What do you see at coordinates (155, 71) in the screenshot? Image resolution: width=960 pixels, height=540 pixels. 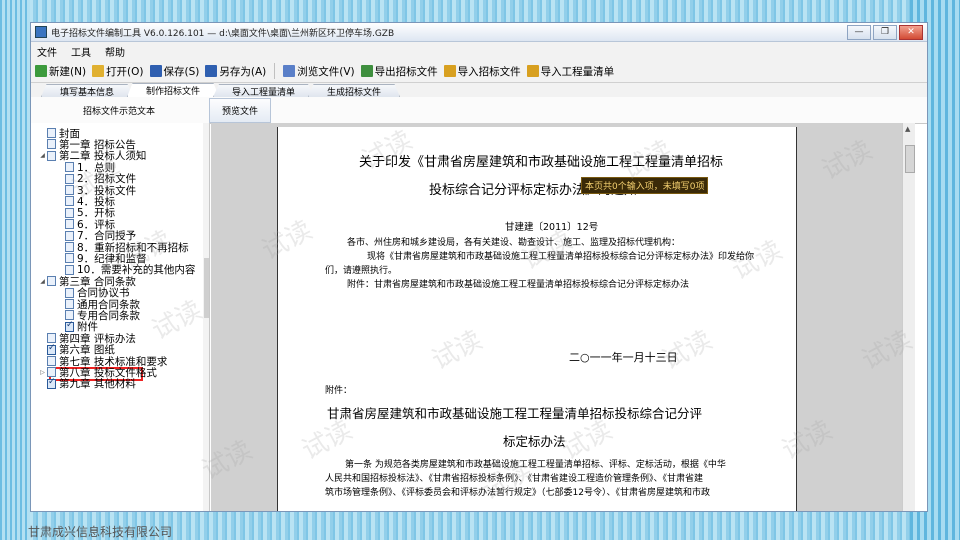 I see `save-icon` at bounding box center [155, 71].